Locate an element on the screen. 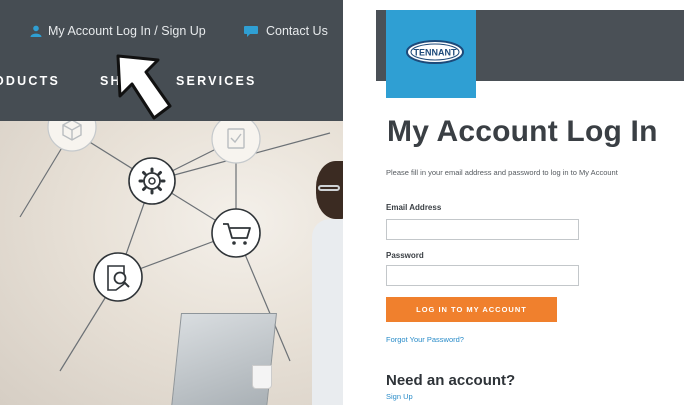 The height and width of the screenshot is (405, 684). nav-products: ODUCTS is located at coordinates (30, 81).